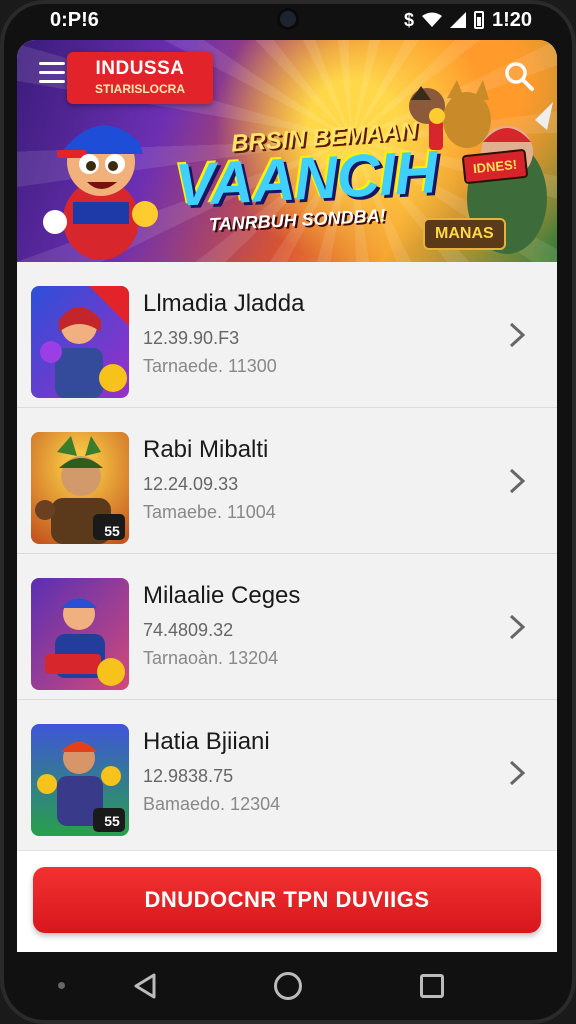 The image size is (576, 1024). What do you see at coordinates (306, 178) in the screenshot?
I see `hero-title: VAANCIH` at bounding box center [306, 178].